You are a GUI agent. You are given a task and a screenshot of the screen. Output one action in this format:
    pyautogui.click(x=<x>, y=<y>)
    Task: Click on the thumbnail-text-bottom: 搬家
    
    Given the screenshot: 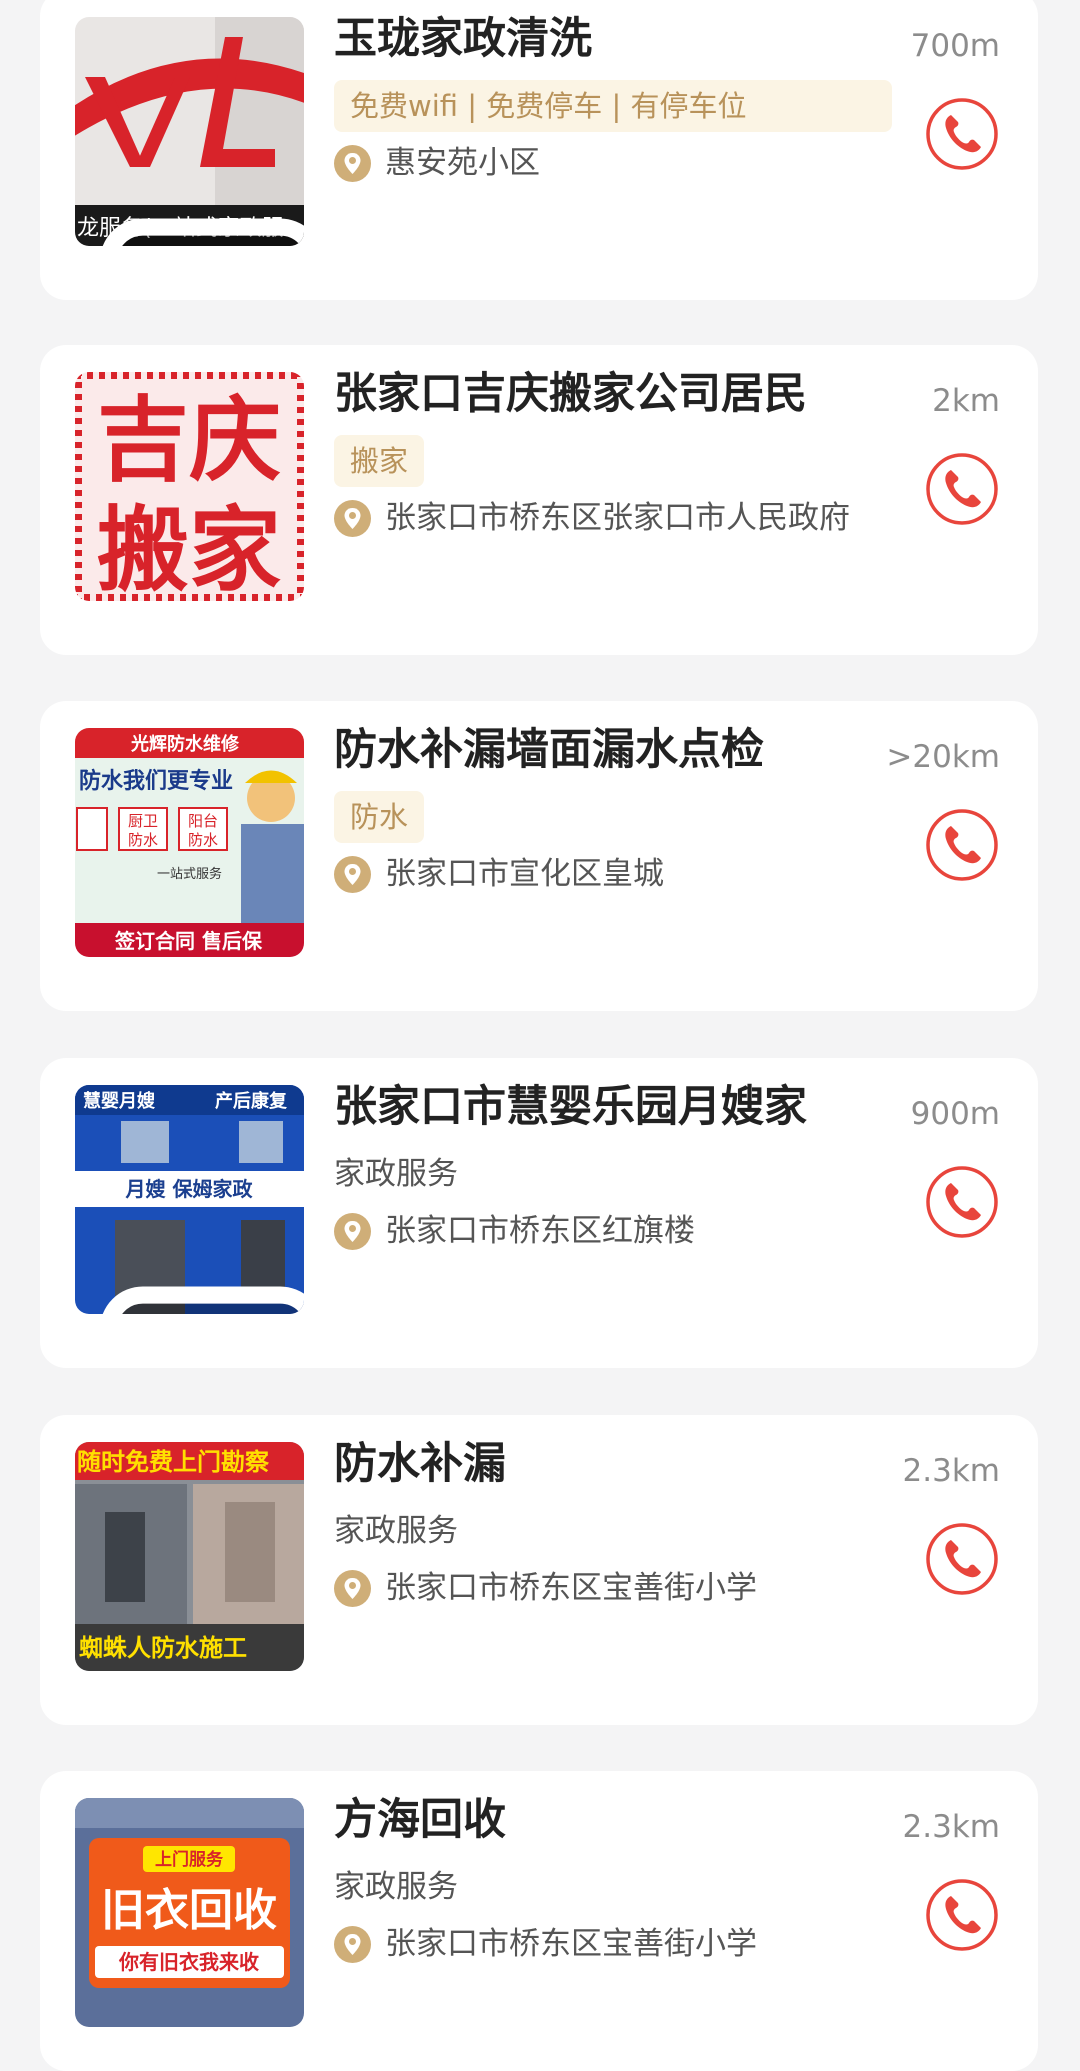 What is the action you would take?
    pyautogui.click(x=189, y=549)
    